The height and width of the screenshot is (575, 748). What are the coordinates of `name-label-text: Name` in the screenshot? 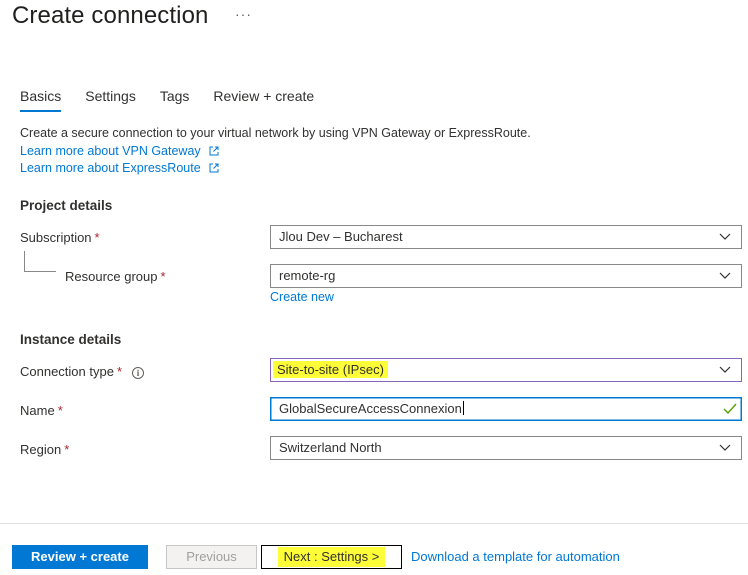 It's located at (37, 410).